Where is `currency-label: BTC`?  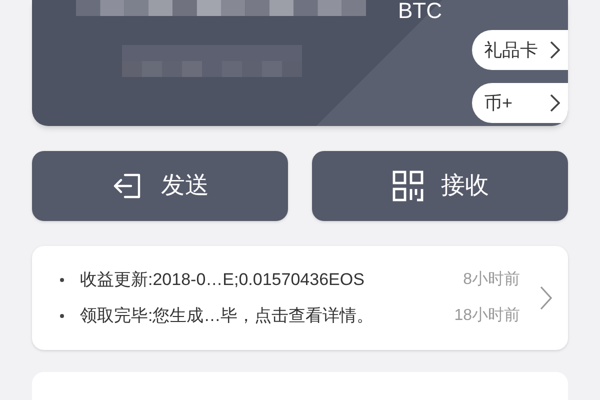 currency-label: BTC is located at coordinates (420, 12).